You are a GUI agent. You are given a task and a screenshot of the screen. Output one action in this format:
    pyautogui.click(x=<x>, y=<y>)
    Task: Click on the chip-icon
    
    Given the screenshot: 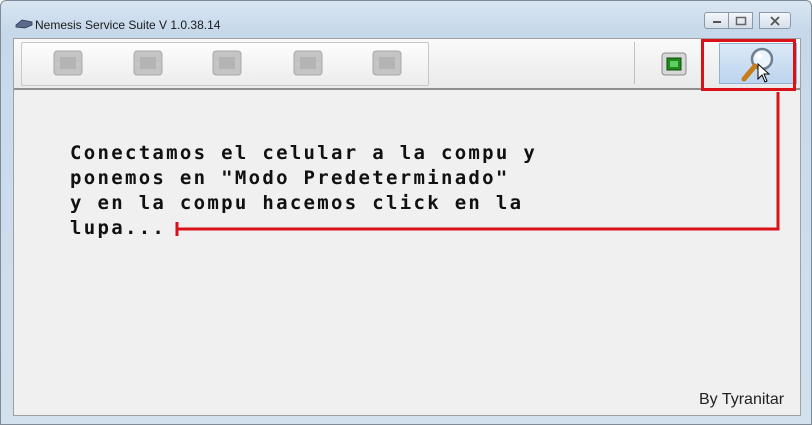 What is the action you would take?
    pyautogui.click(x=674, y=64)
    